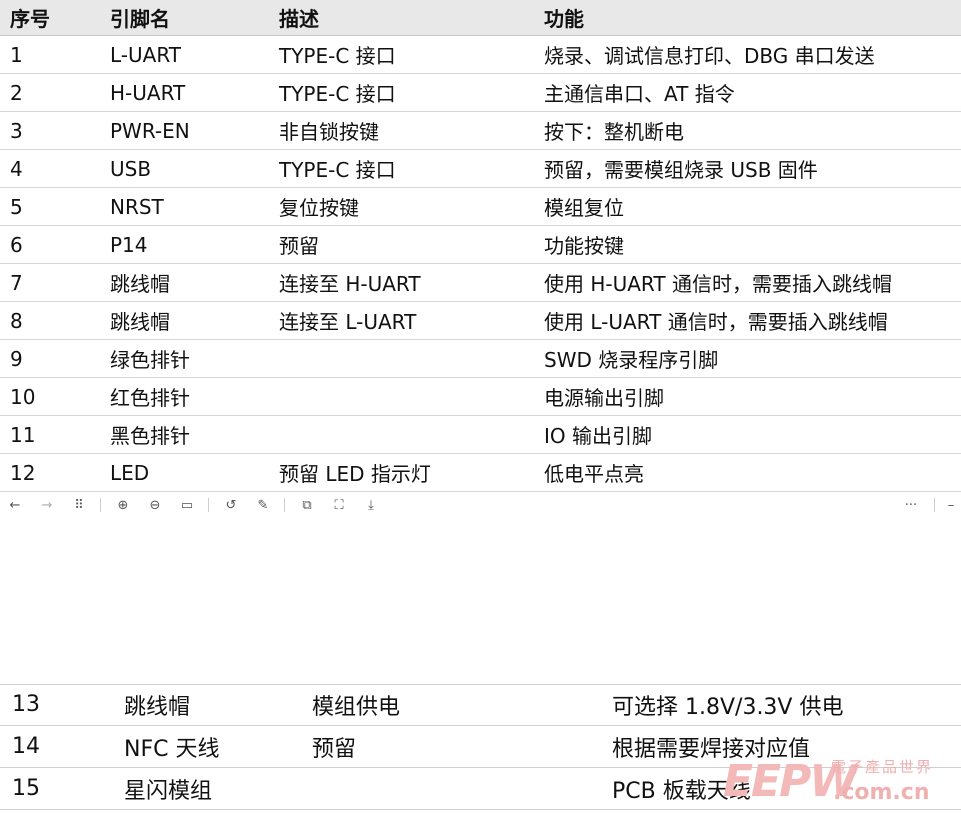 The width and height of the screenshot is (961, 814). What do you see at coordinates (355, 474) in the screenshot?
I see `row-description: 预留 LED 指示灯` at bounding box center [355, 474].